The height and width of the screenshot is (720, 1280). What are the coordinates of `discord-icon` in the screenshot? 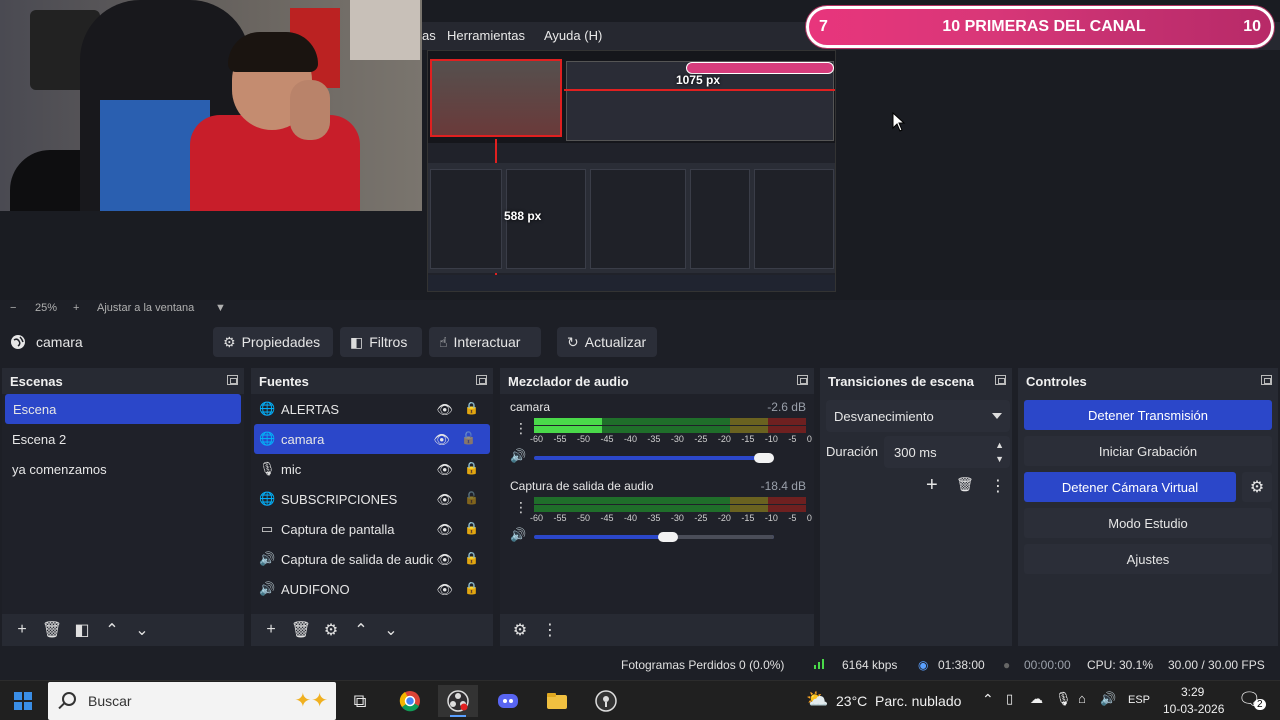 It's located at (508, 701).